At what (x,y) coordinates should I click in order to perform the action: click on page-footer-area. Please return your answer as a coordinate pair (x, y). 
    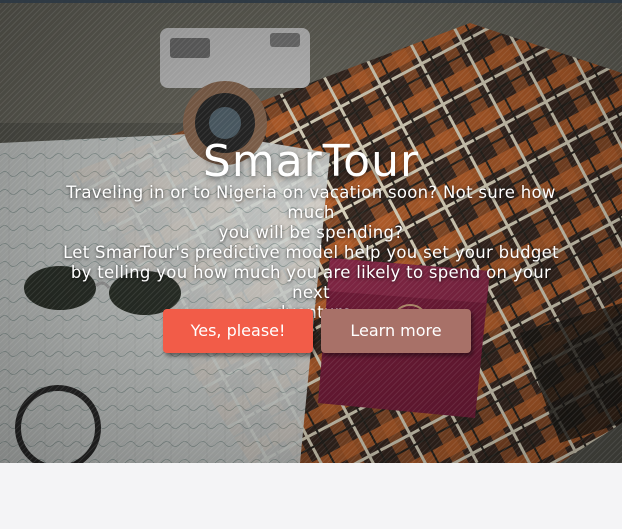
    Looking at the image, I should click on (311, 496).